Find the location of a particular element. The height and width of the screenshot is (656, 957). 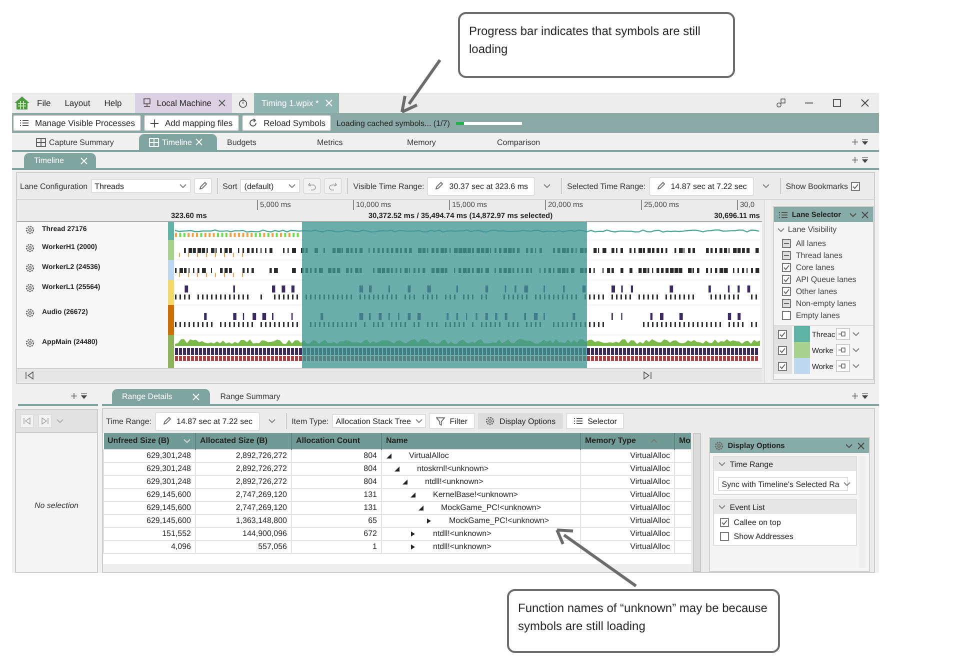

toolbar-button: Filter is located at coordinates (451, 421).